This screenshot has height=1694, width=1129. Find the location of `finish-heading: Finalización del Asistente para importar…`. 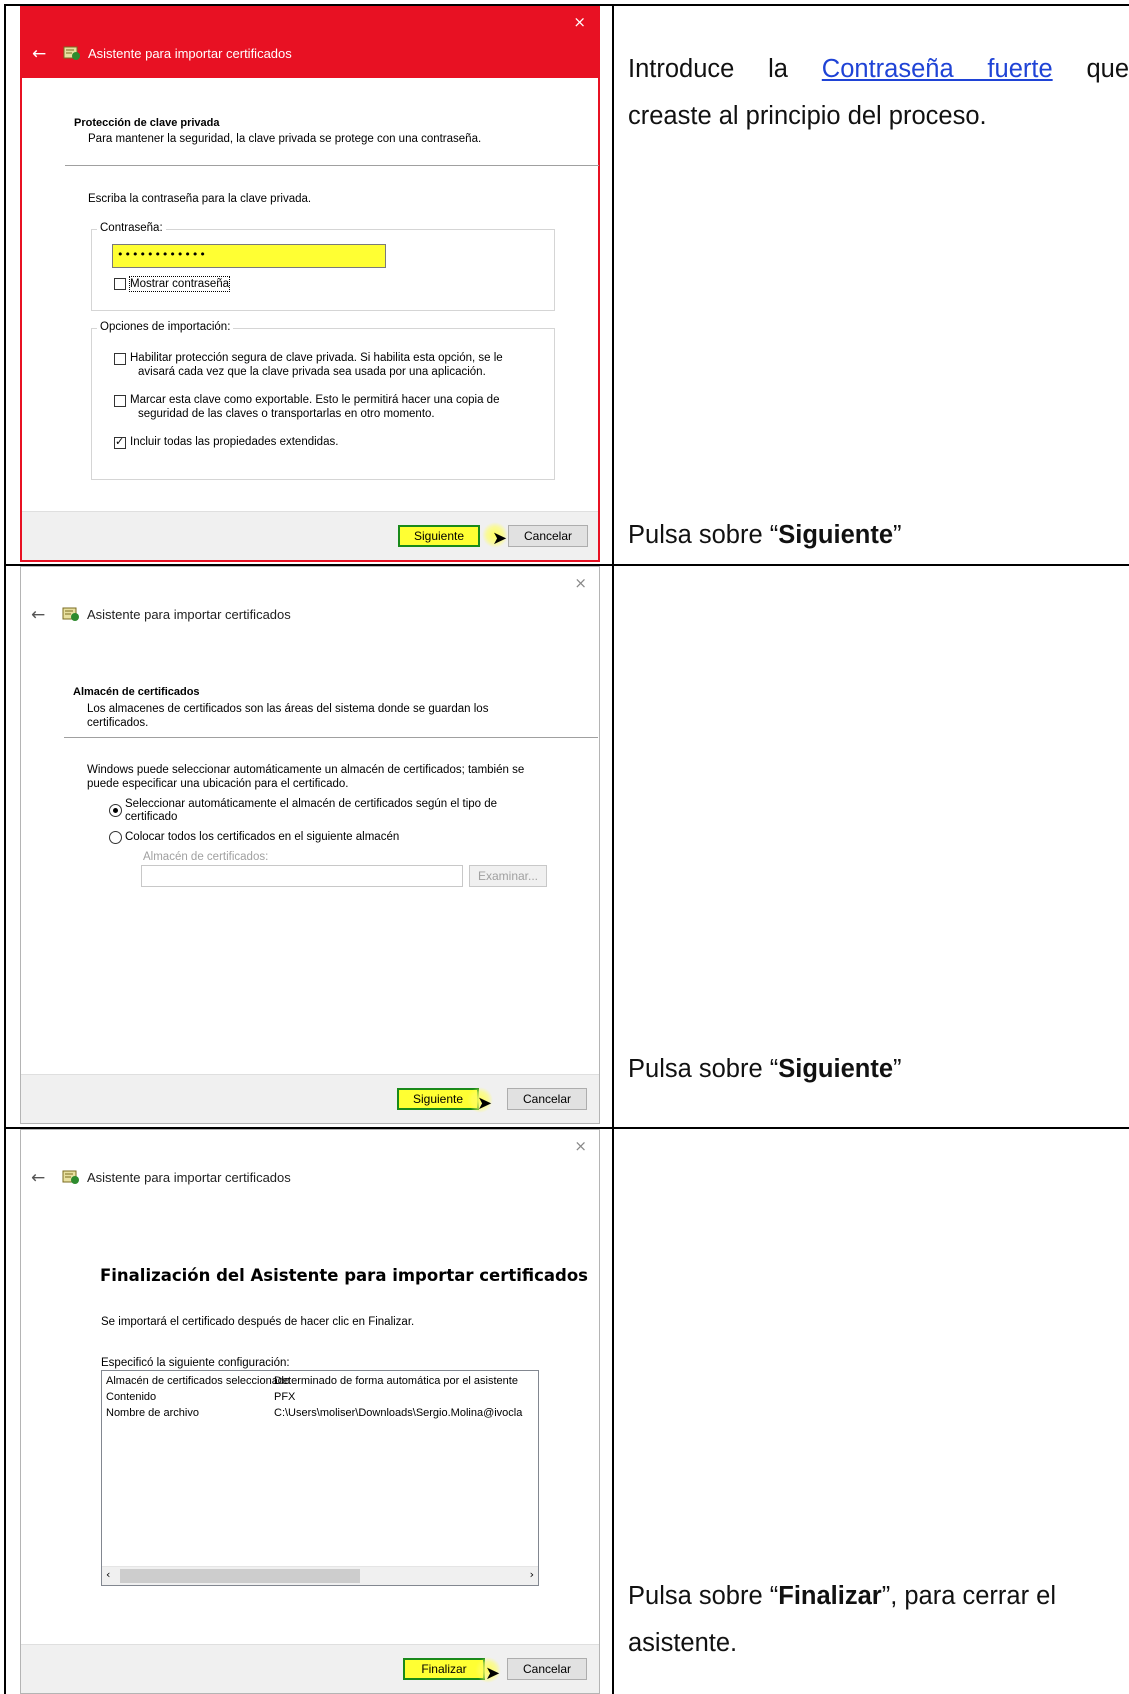

finish-heading: Finalización del Asistente para importar… is located at coordinates (344, 1275).